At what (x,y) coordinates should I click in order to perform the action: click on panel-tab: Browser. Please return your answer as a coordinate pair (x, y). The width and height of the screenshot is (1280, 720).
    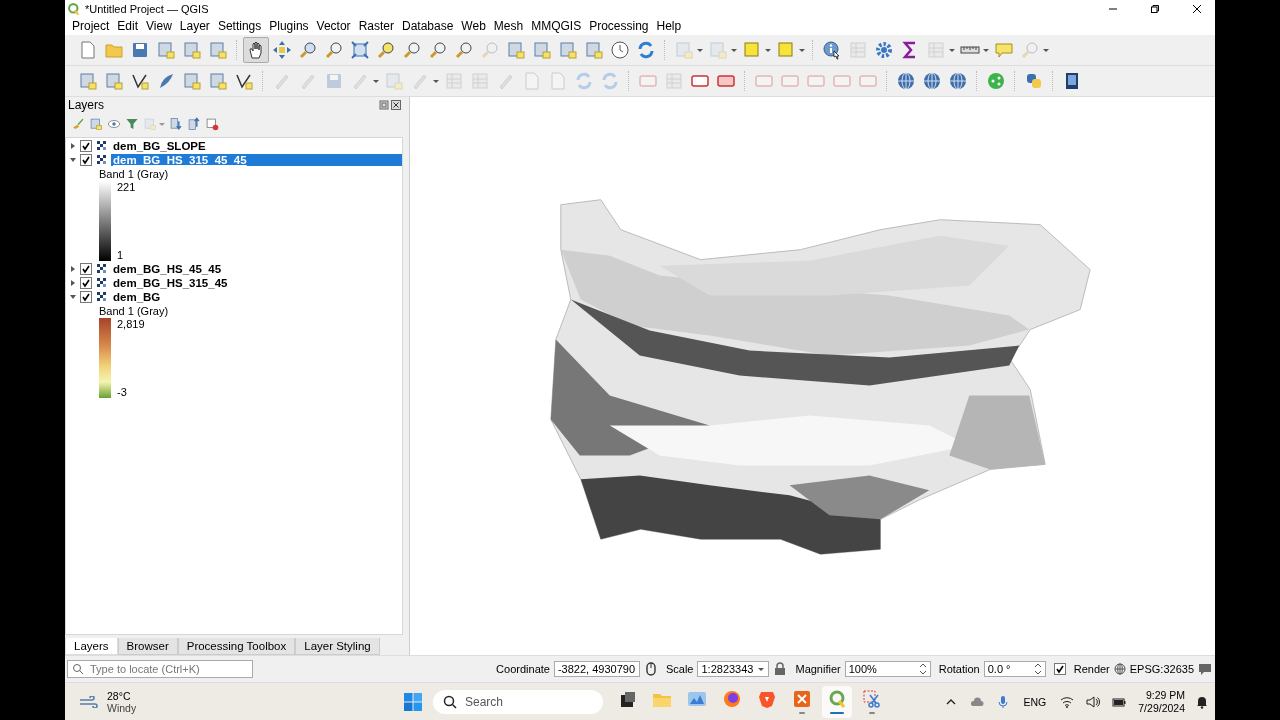
    Looking at the image, I should click on (147, 646).